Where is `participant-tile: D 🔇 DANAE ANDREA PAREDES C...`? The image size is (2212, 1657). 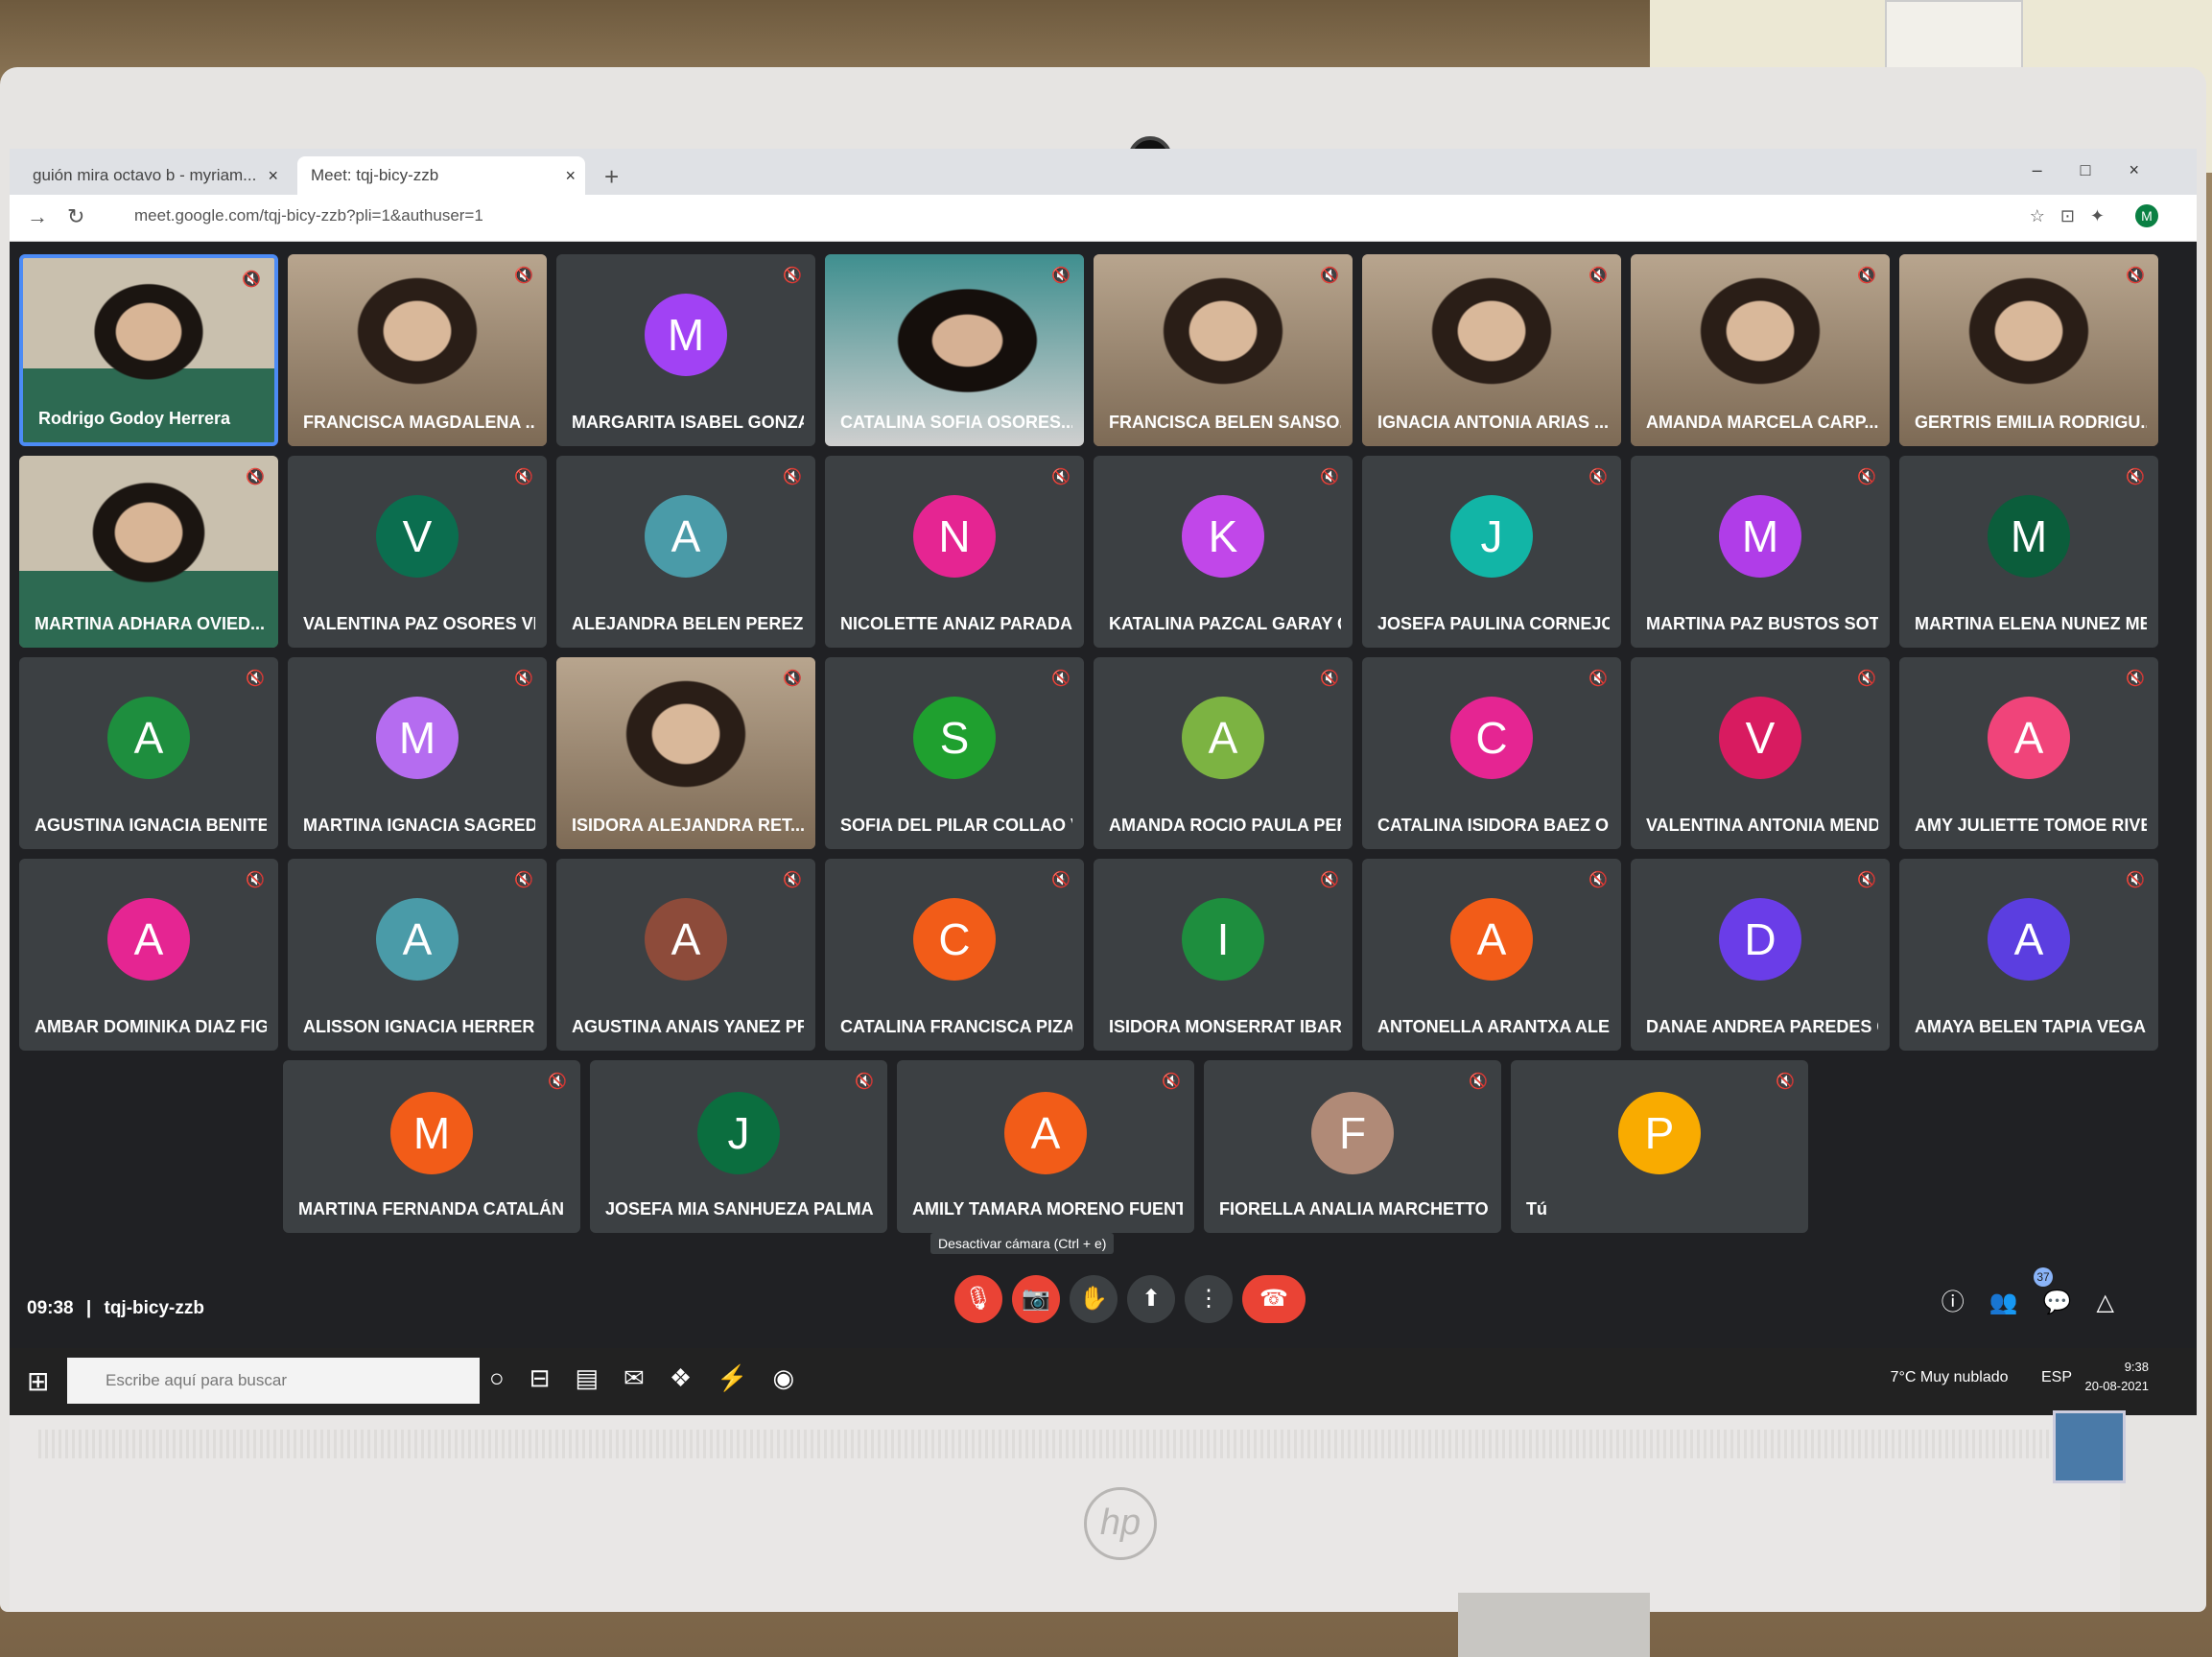 participant-tile: D 🔇 DANAE ANDREA PAREDES C... is located at coordinates (1760, 955).